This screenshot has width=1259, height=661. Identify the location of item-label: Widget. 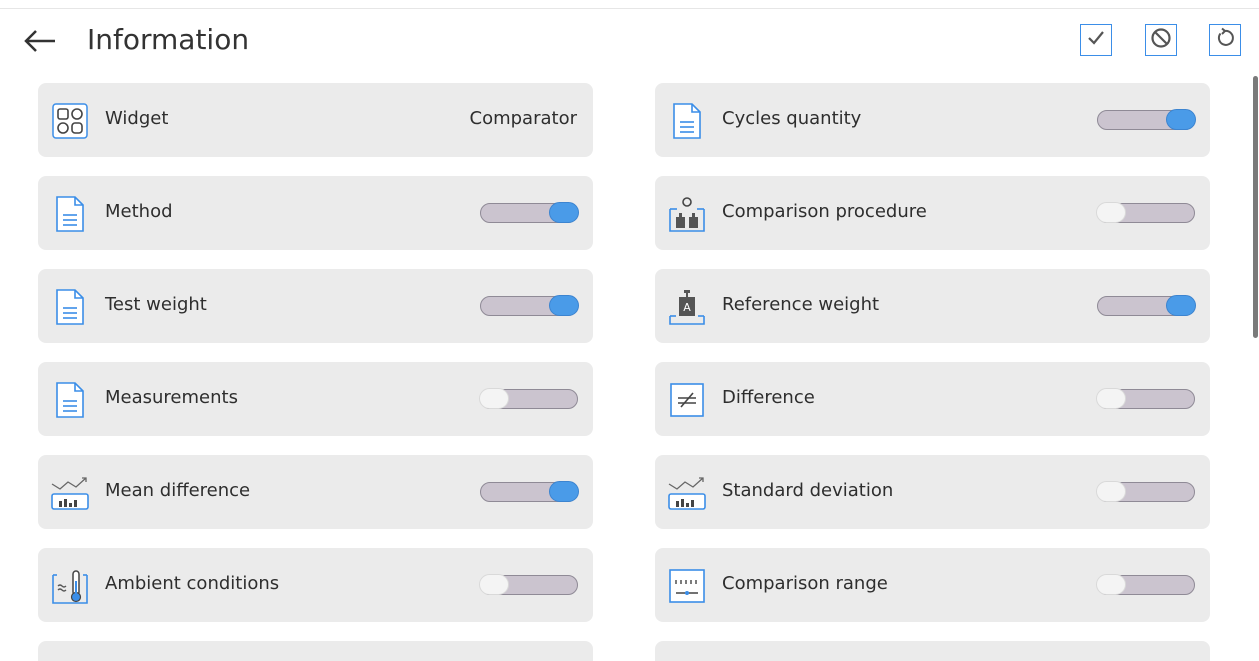
(137, 118).